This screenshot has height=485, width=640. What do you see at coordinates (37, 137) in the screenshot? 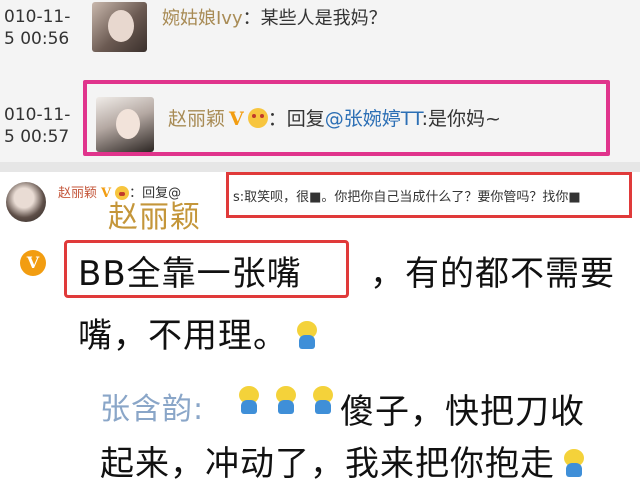
I see `timestamp-time: 5 00:57` at bounding box center [37, 137].